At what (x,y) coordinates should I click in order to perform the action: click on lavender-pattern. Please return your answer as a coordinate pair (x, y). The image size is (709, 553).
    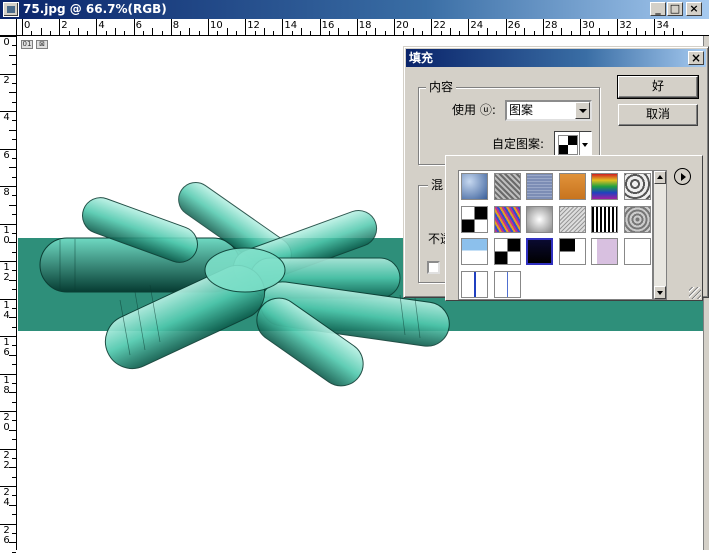
    Looking at the image, I should click on (604, 251).